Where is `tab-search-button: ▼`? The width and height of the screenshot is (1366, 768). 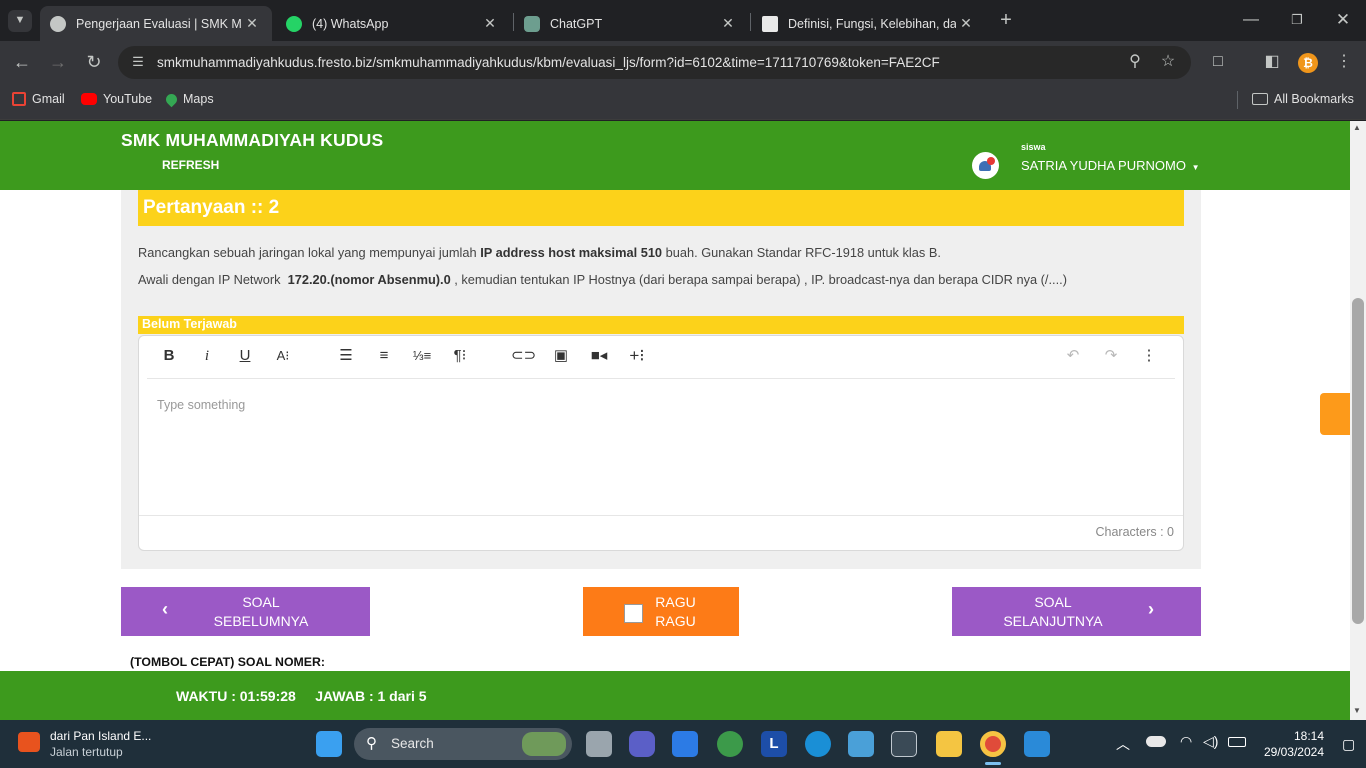
tab-search-button: ▼ is located at coordinates (20, 21).